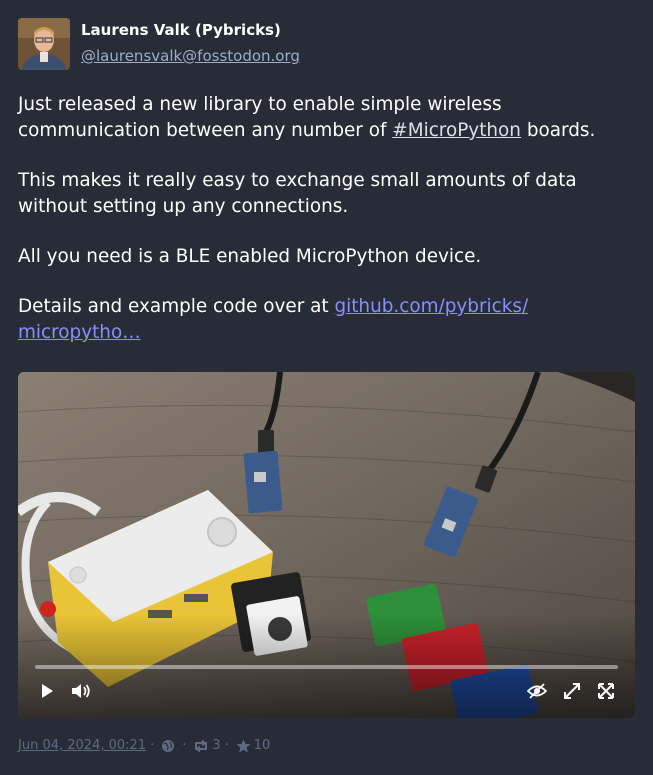 Image resolution: width=653 pixels, height=775 pixels. Describe the element at coordinates (216, 745) in the screenshot. I see `boost-count: 3` at that location.